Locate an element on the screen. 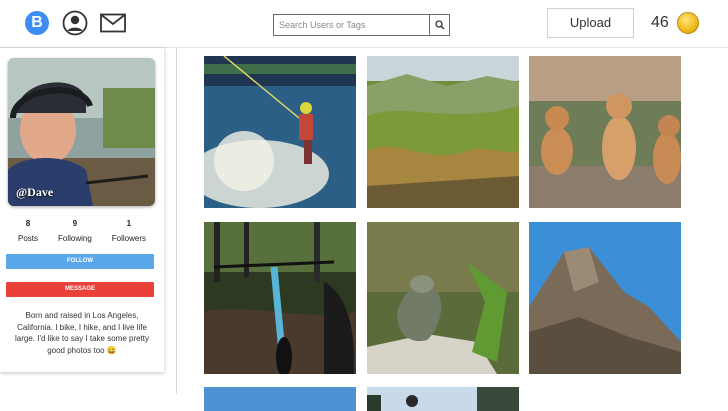  photo-sky-image is located at coordinates (280, 399).